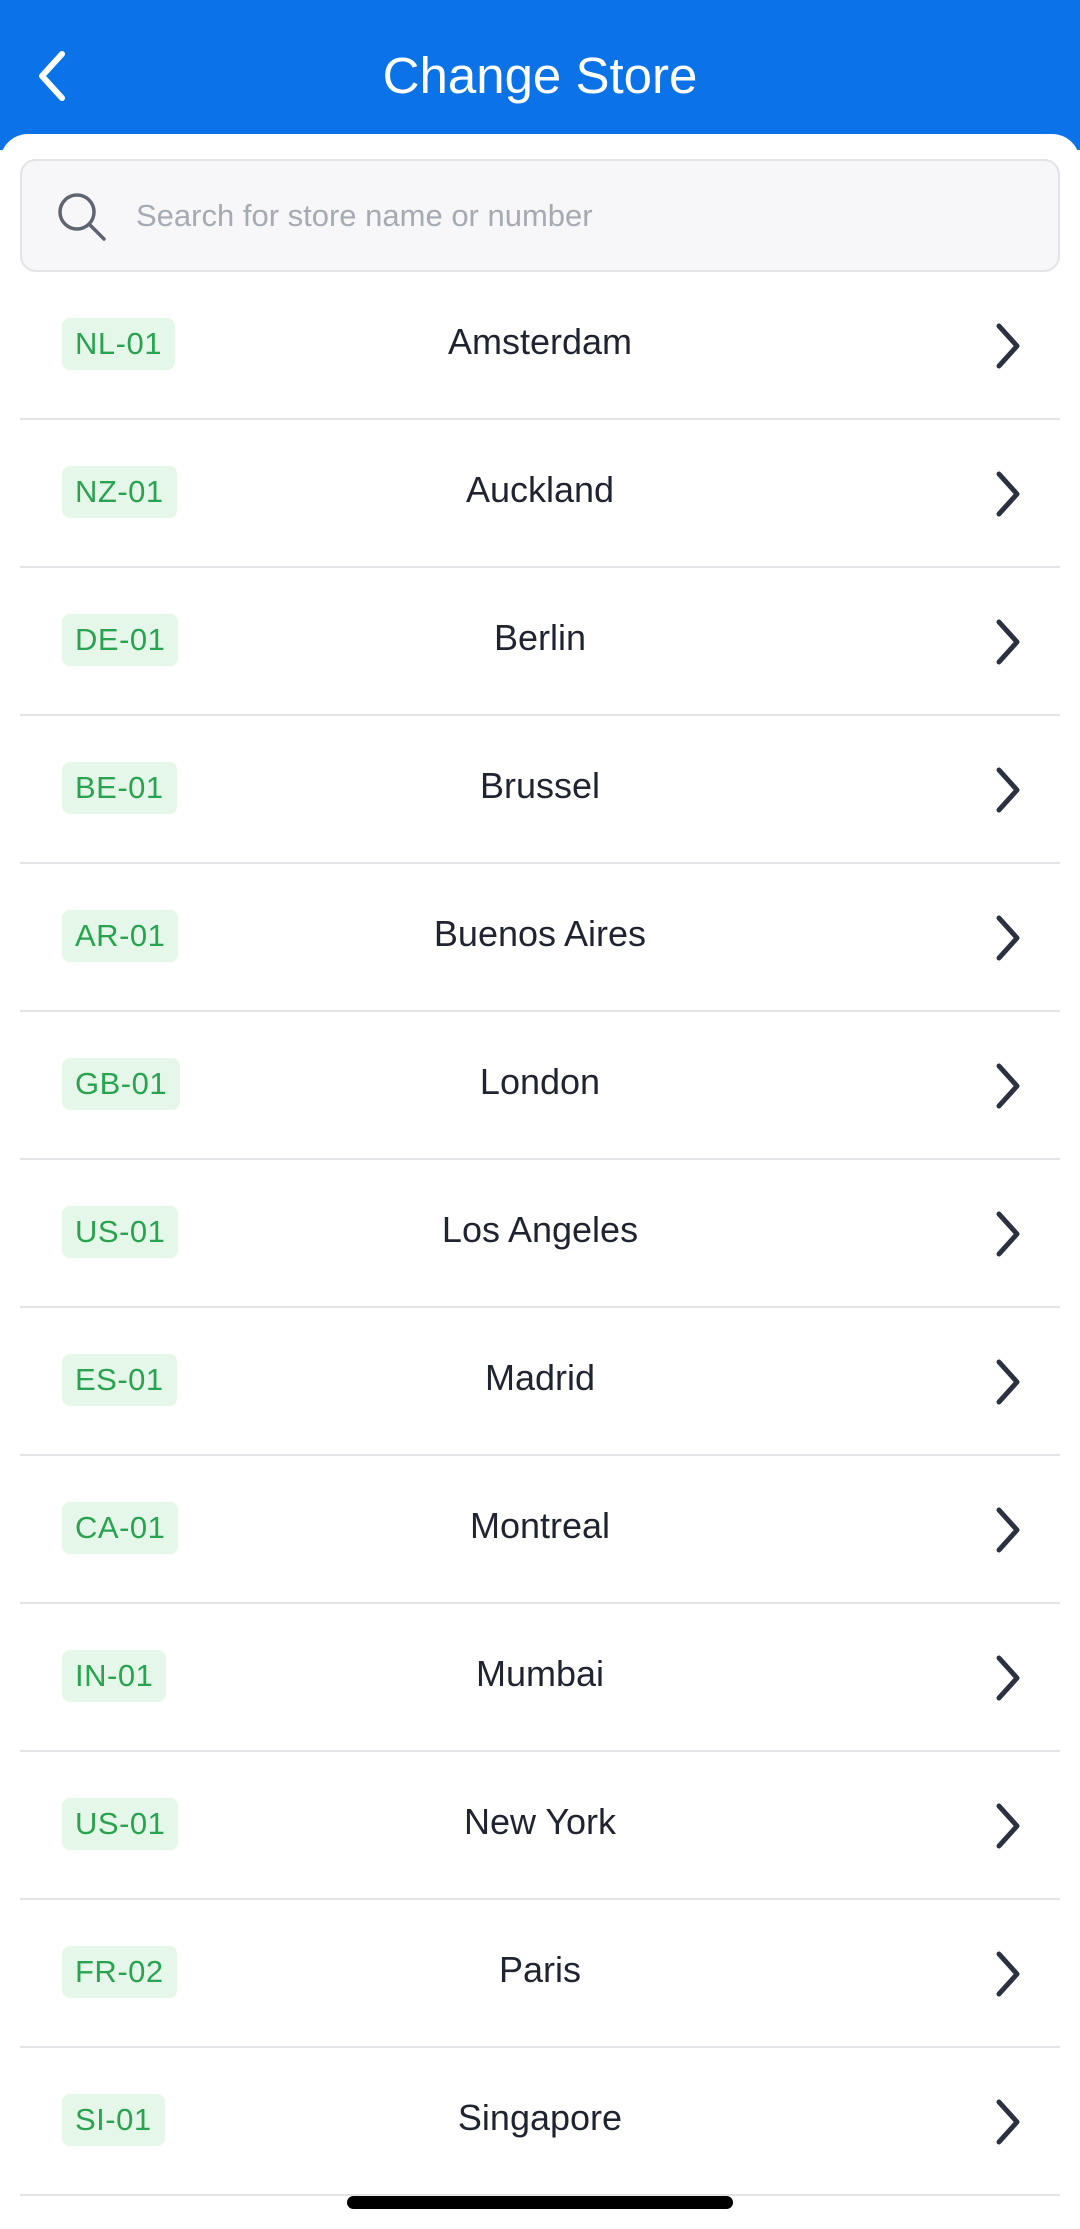 This screenshot has width=1080, height=2229. I want to click on search-bar, so click(540, 215).